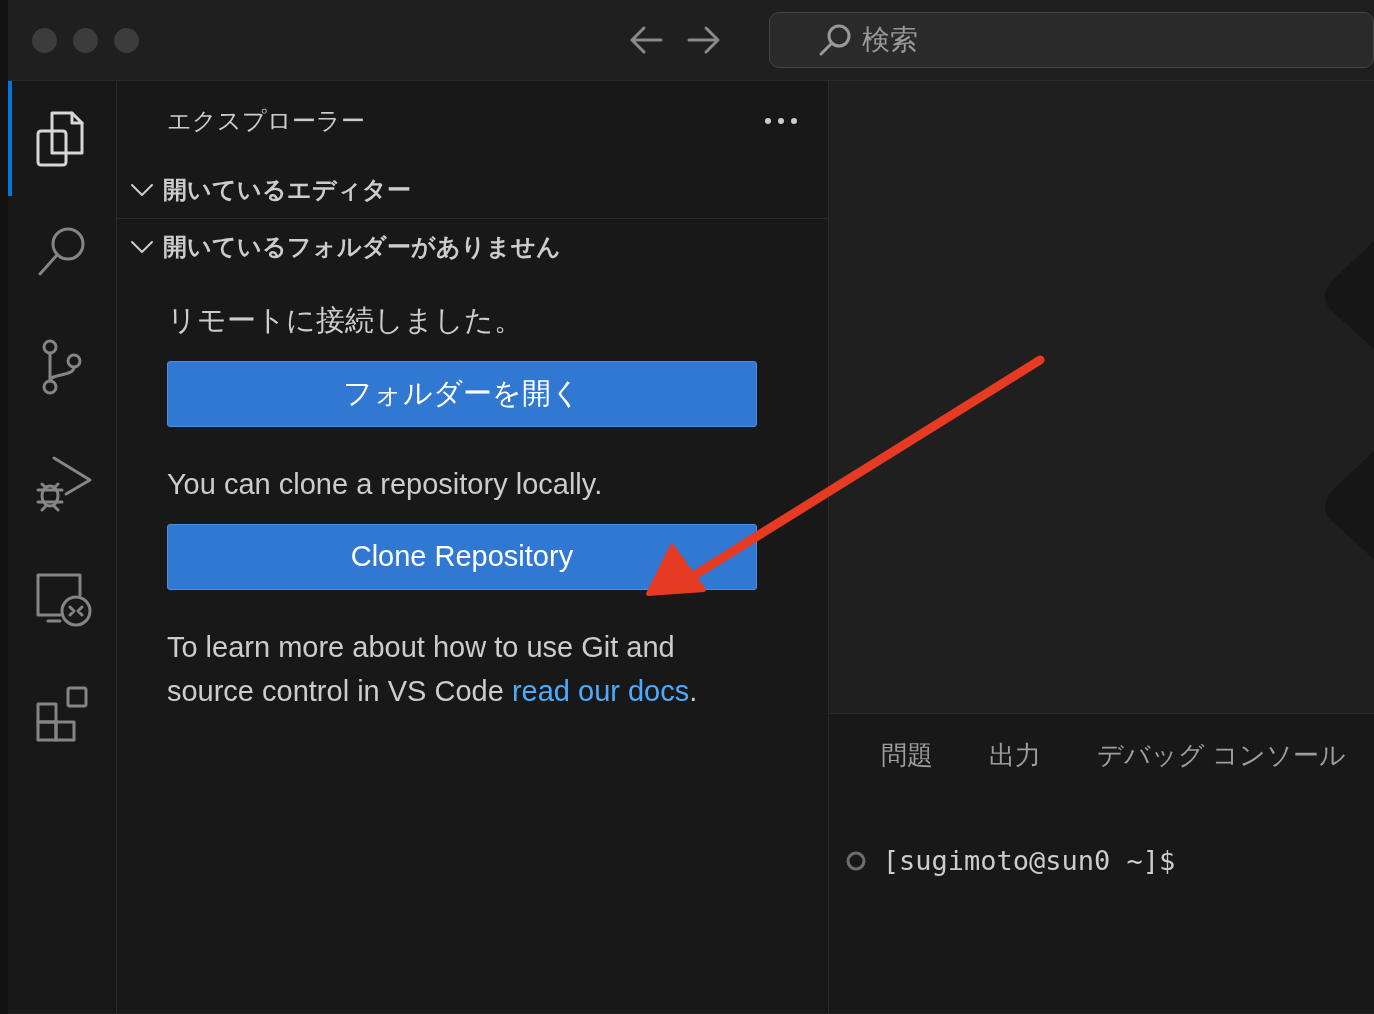 This screenshot has height=1014, width=1374. Describe the element at coordinates (890, 40) in the screenshot. I see `search-placeholder: 検索` at that location.